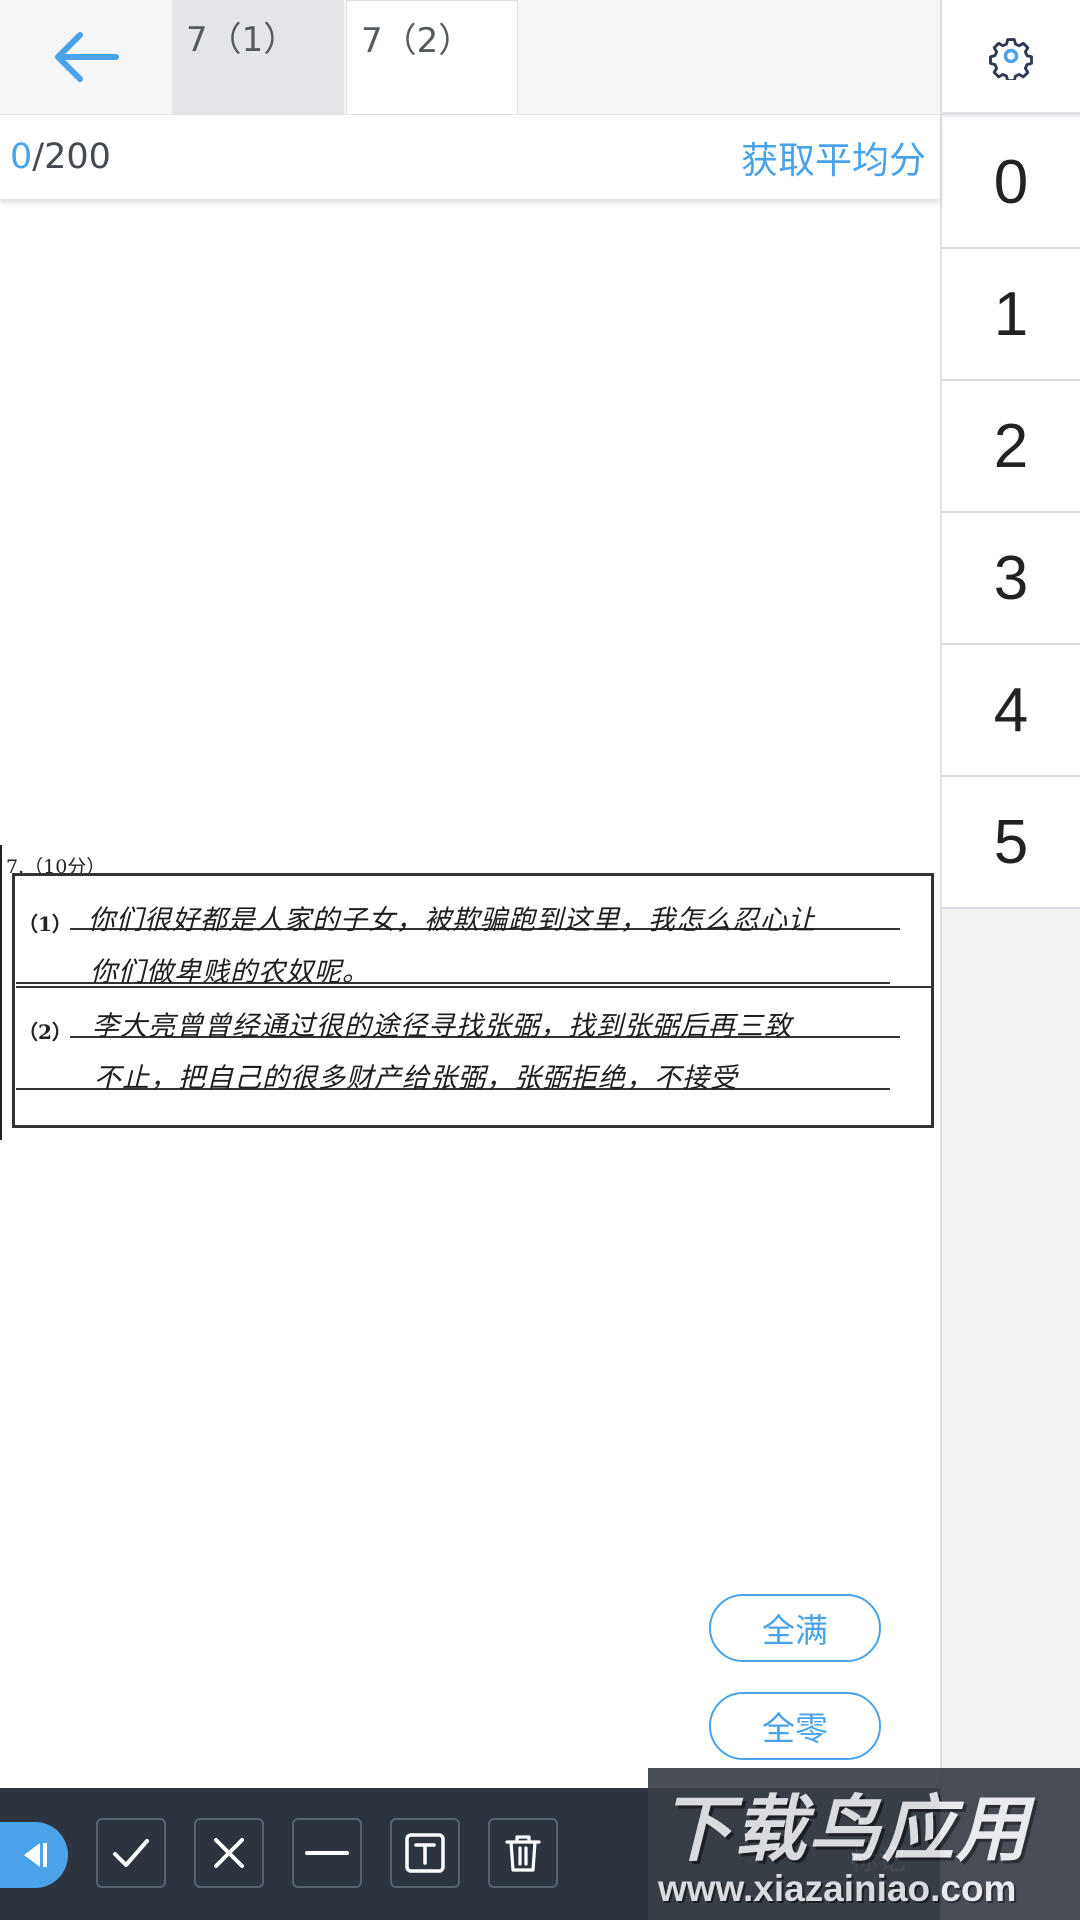 This screenshot has height=1920, width=1080. I want to click on score-option-5: 5, so click(1011, 843).